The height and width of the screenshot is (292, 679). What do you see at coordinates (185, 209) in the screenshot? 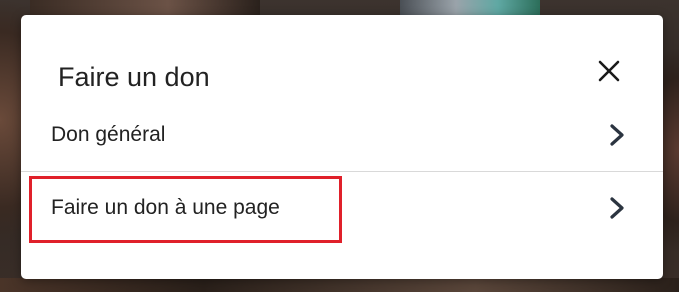
I see `highlight-annotation` at bounding box center [185, 209].